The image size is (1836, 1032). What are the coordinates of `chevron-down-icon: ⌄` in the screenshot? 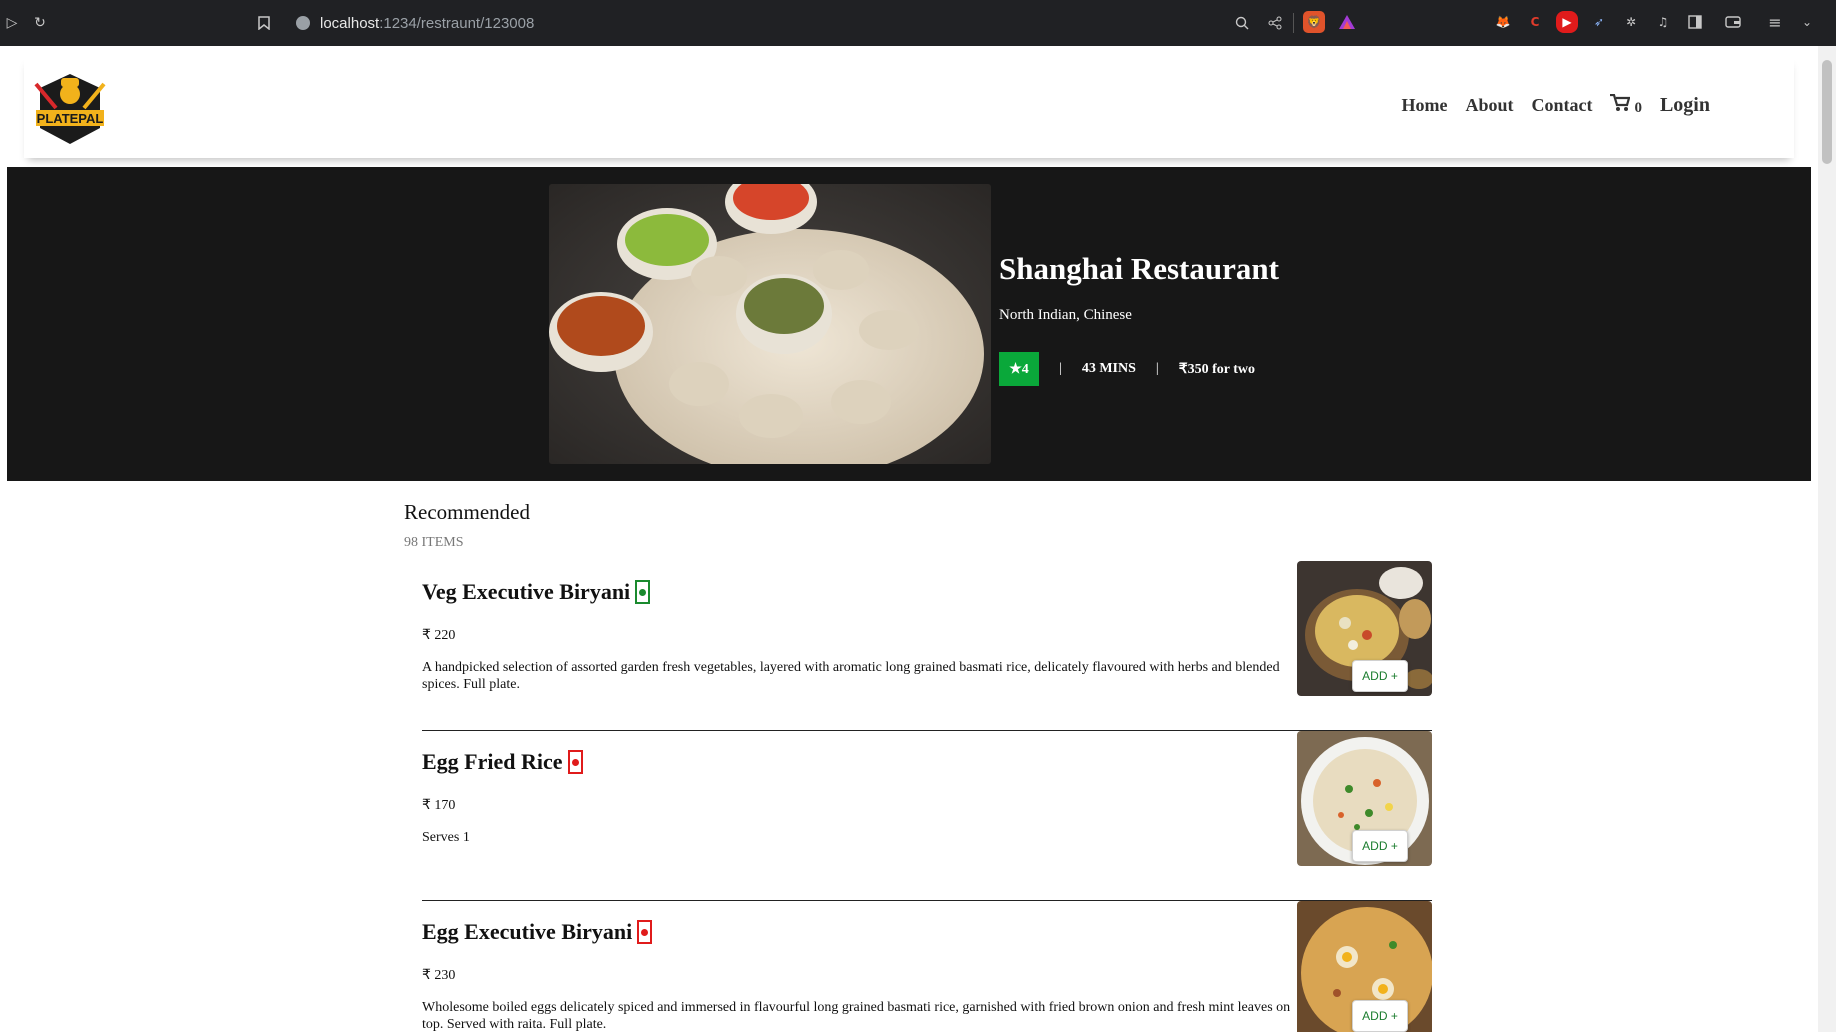 It's located at (1807, 22).